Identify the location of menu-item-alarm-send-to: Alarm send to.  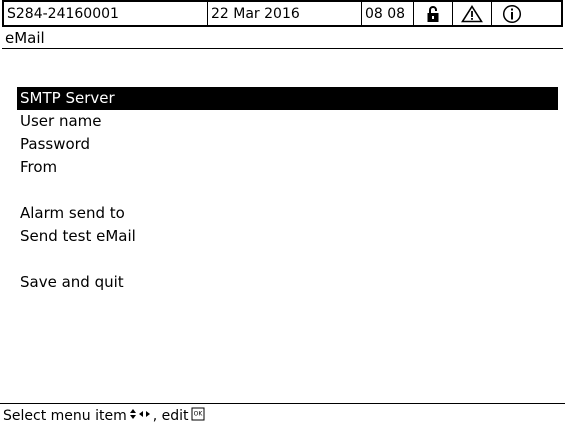
(287, 213).